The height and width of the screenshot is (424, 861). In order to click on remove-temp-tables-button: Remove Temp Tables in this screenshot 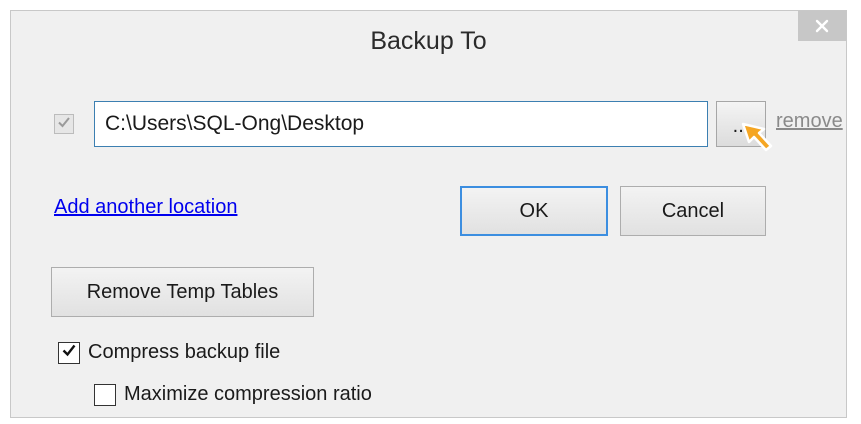, I will do `click(182, 292)`.